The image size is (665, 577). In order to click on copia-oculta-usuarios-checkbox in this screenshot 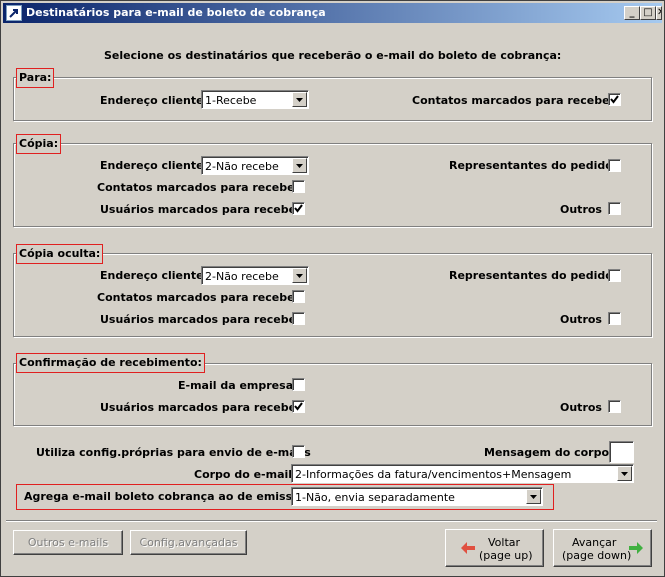, I will do `click(298, 318)`.